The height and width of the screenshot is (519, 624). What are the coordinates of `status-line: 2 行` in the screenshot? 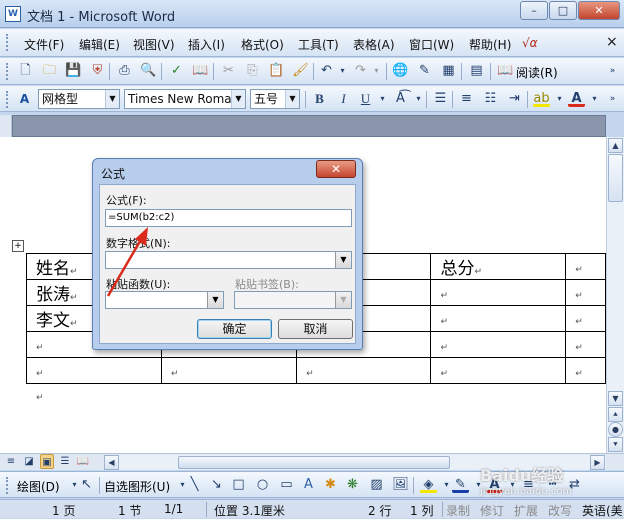 It's located at (380, 511).